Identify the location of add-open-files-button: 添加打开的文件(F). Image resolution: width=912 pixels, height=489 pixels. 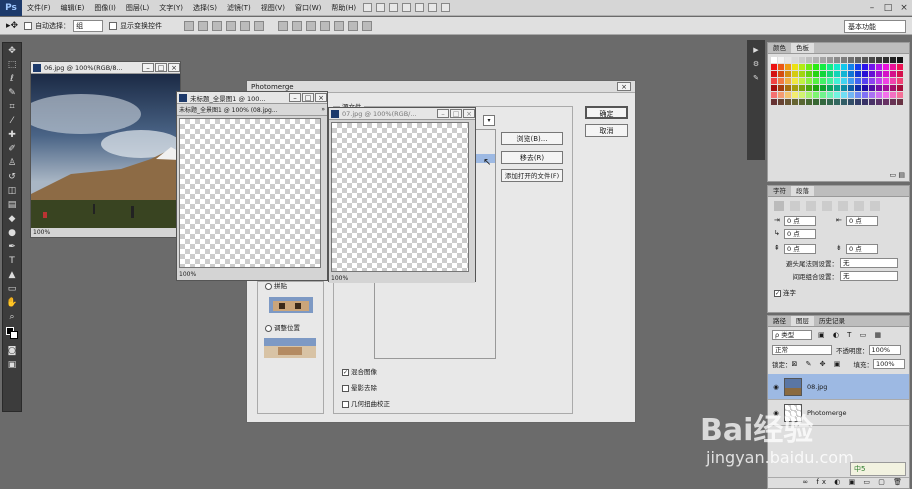
(532, 175).